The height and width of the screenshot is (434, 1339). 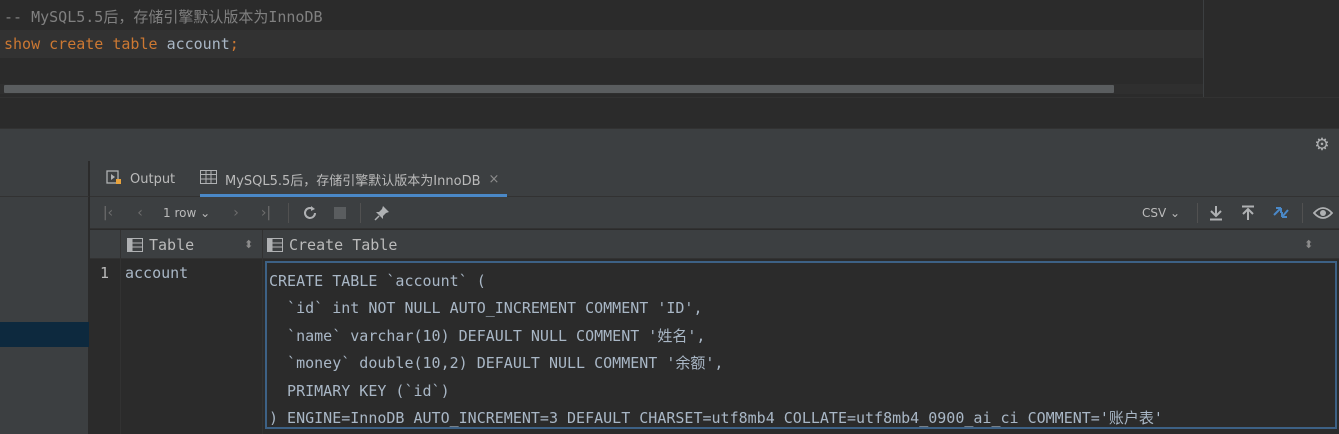 What do you see at coordinates (44, 196) in the screenshot?
I see `tree-divider` at bounding box center [44, 196].